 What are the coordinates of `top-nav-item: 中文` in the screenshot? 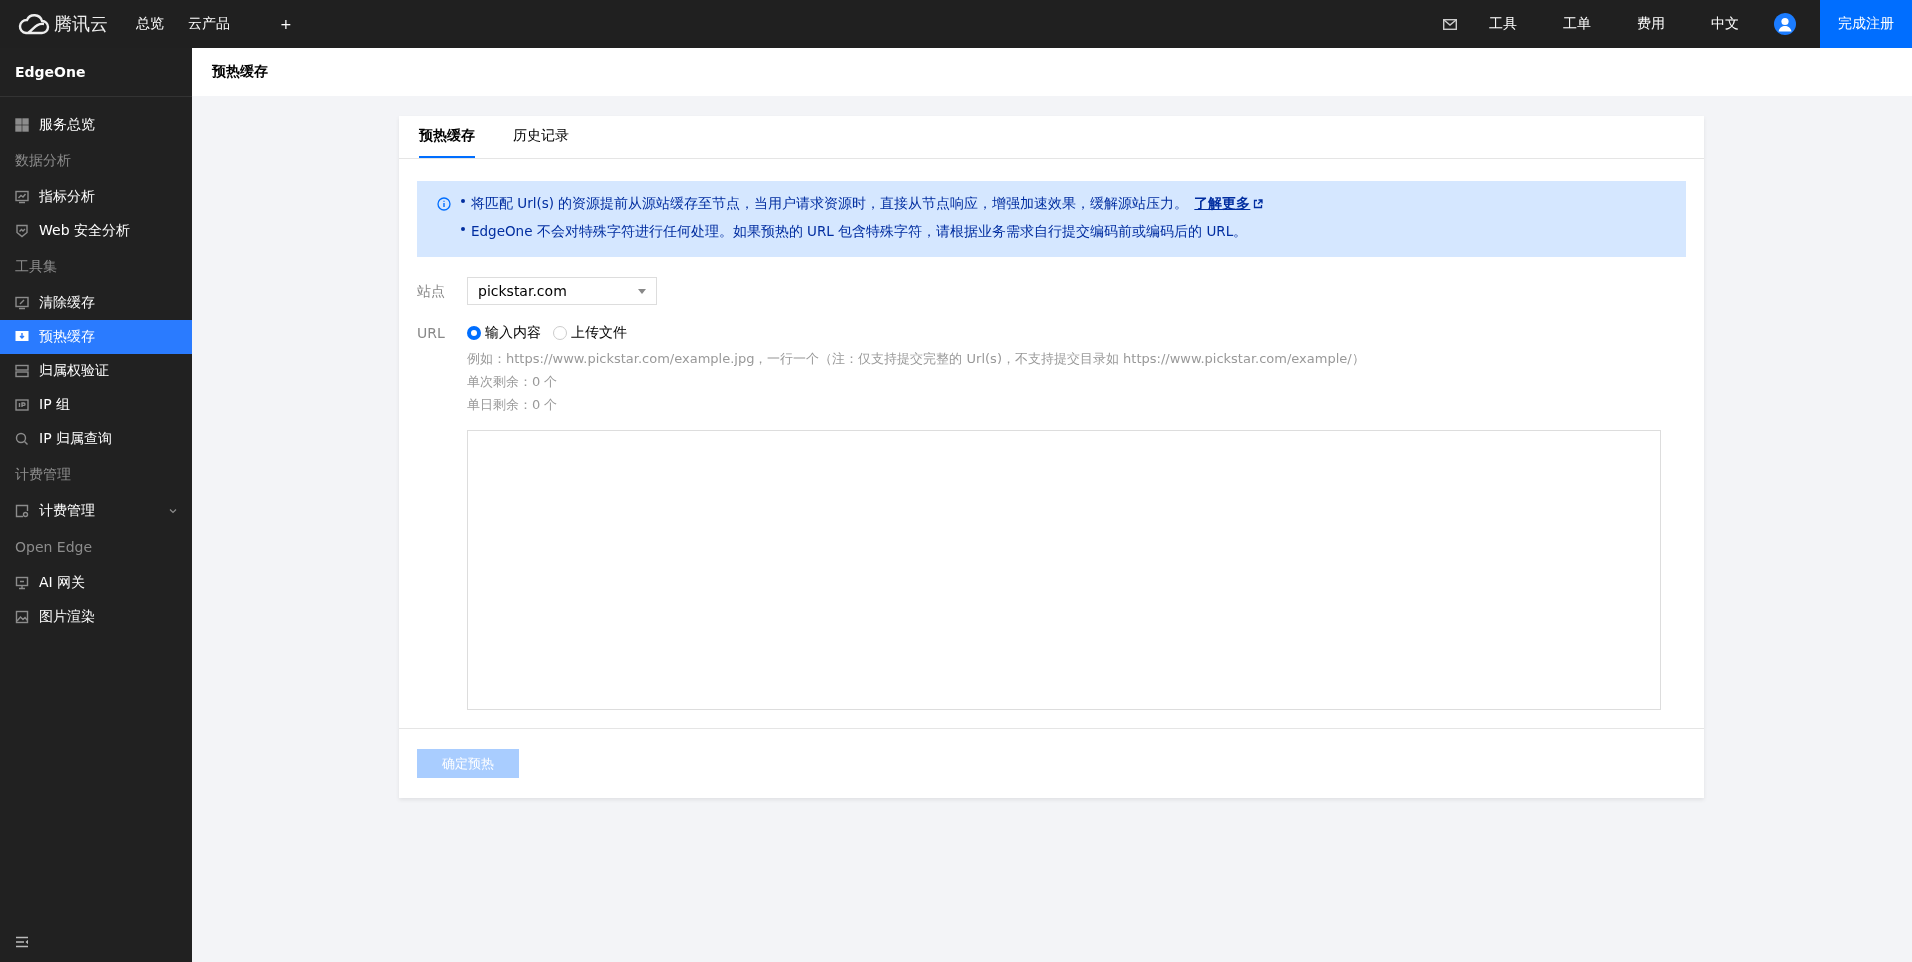 It's located at (1725, 24).